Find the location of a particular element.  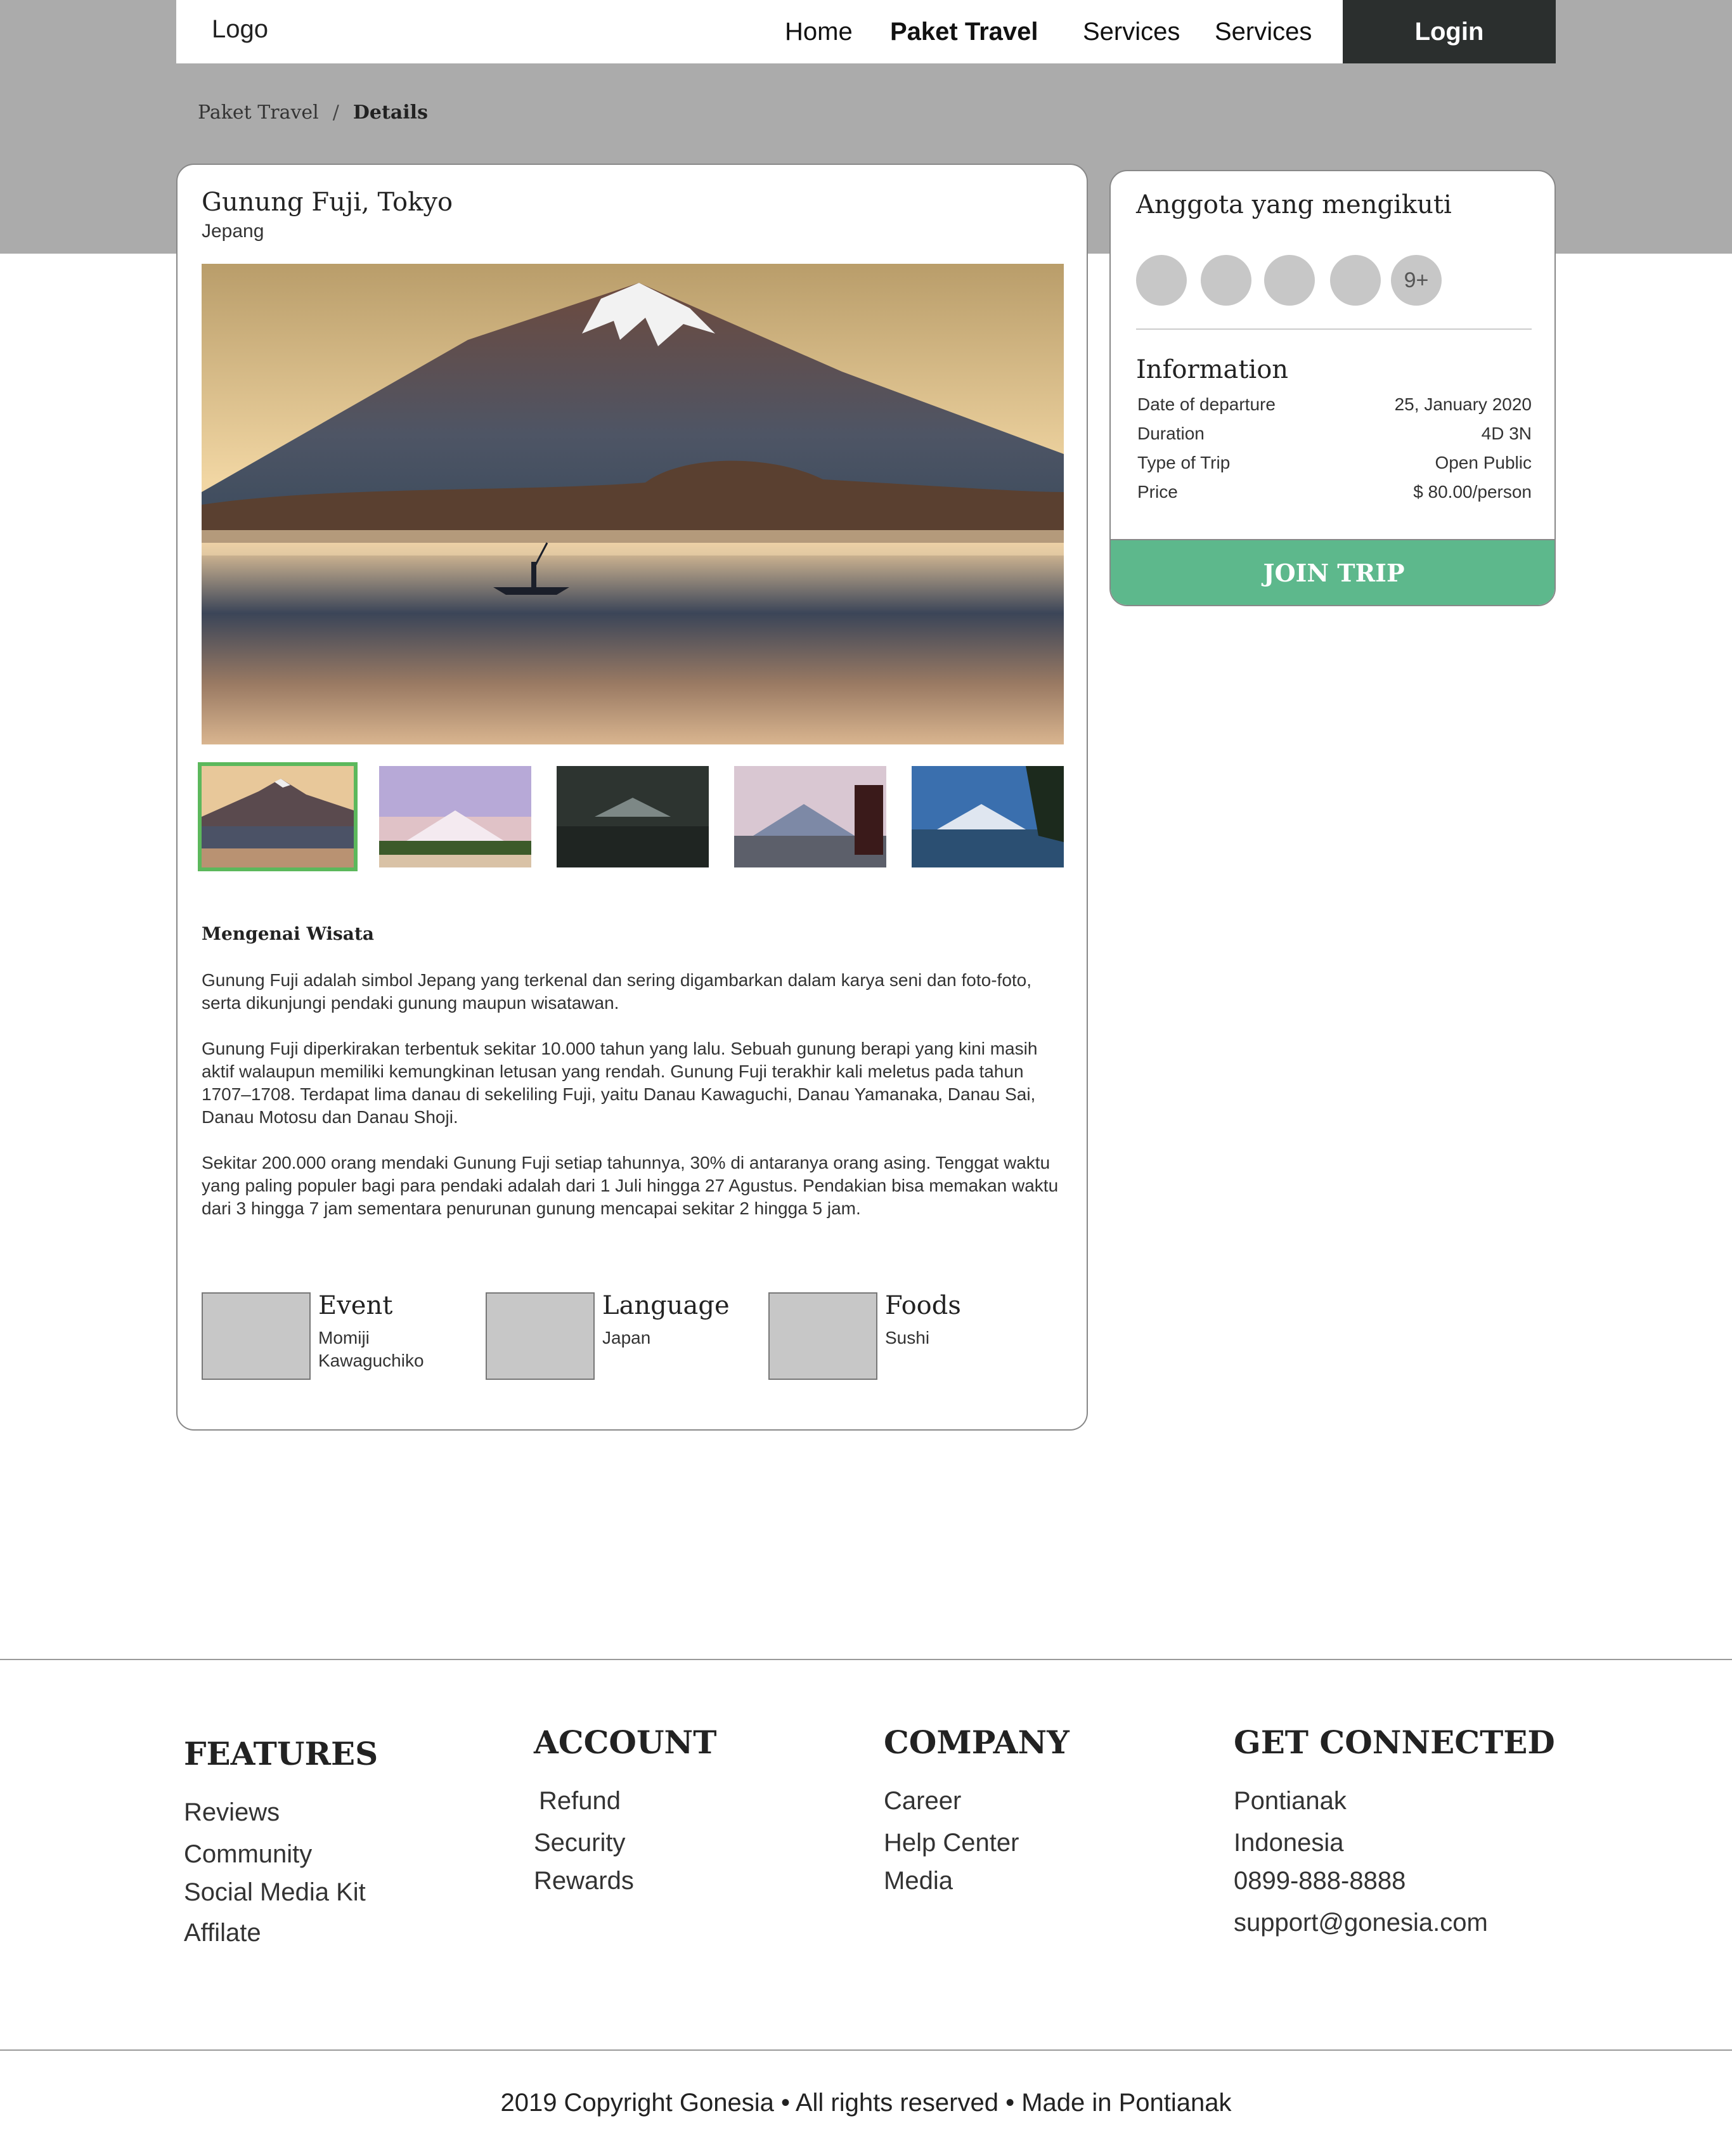

more-members-badge: 9+ is located at coordinates (1416, 280).